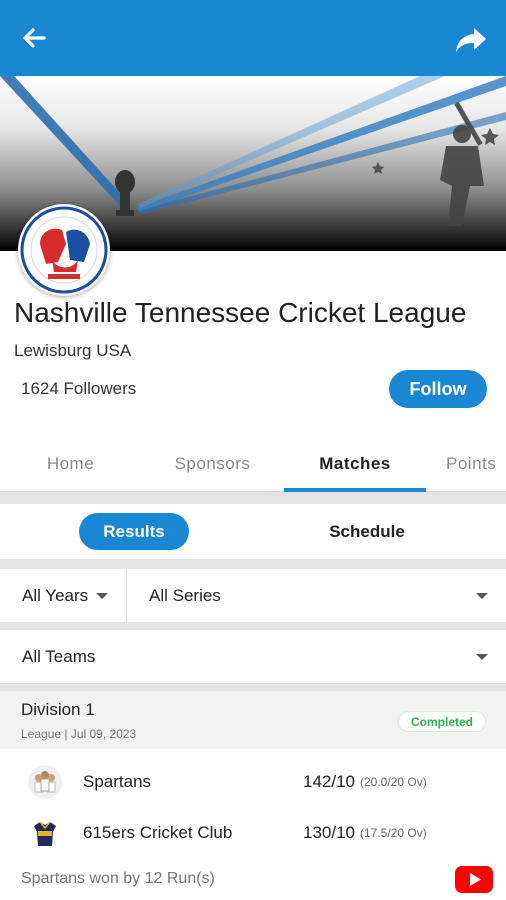 The image size is (506, 900). I want to click on league-name: Nashville Tennessee Cricket League, so click(240, 312).